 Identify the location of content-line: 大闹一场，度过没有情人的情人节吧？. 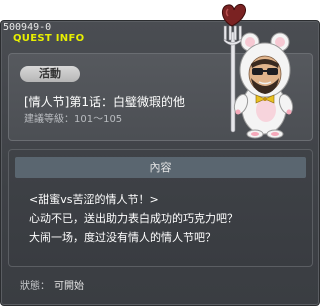
(122, 237).